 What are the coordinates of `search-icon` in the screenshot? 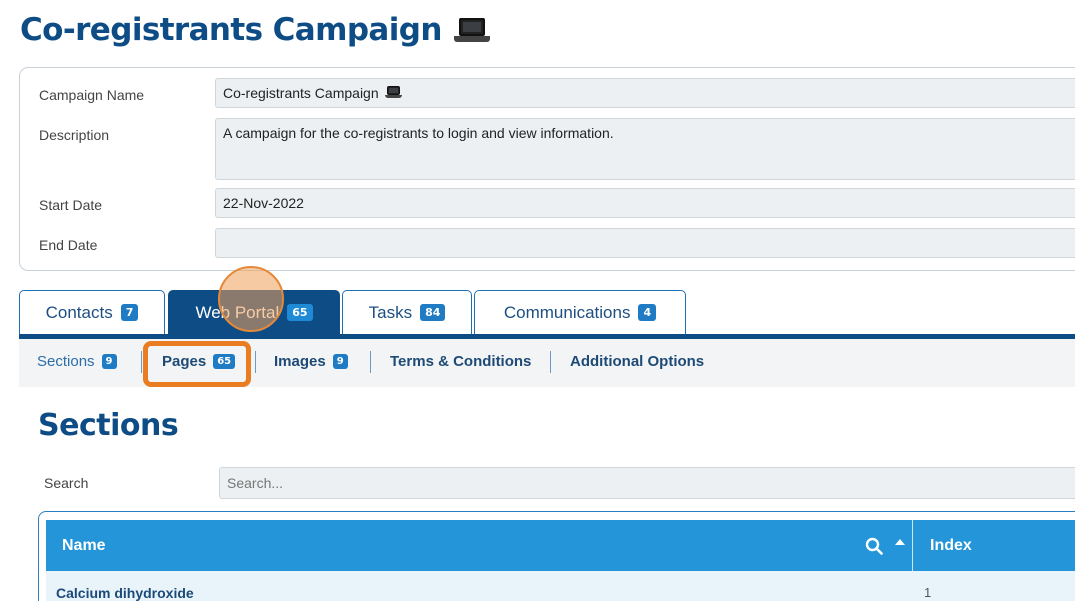 It's located at (874, 546).